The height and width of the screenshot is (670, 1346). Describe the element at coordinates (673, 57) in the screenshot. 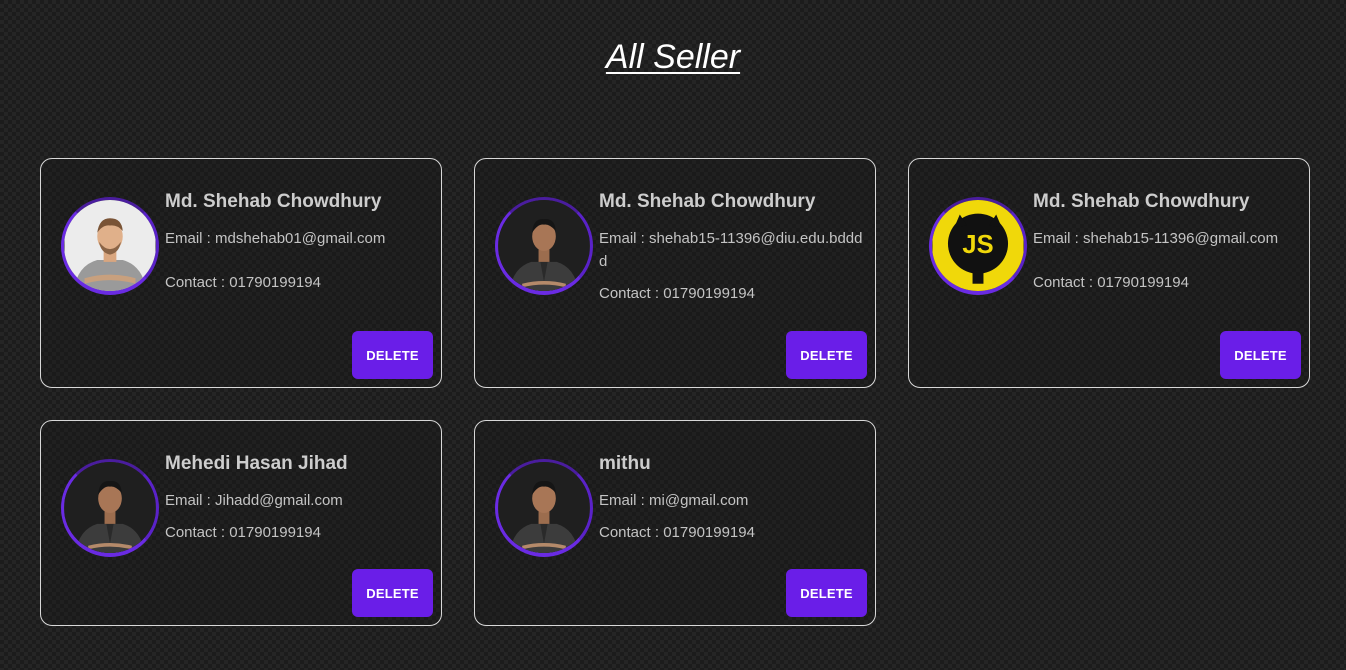

I see `page-title: All Seller` at that location.